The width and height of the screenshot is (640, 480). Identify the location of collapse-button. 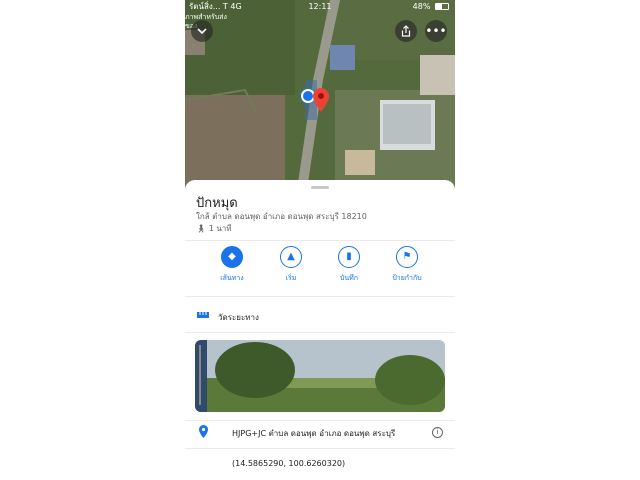
(202, 31).